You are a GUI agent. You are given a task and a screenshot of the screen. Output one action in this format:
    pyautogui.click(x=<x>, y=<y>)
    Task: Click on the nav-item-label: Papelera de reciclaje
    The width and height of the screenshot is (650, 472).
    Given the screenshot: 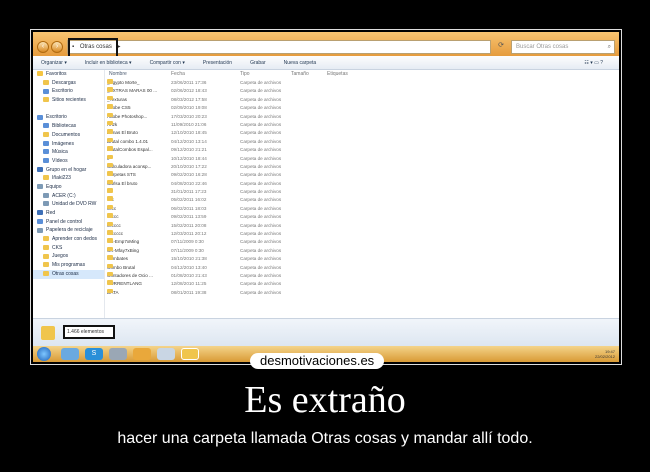 What is the action you would take?
    pyautogui.click(x=69, y=230)
    